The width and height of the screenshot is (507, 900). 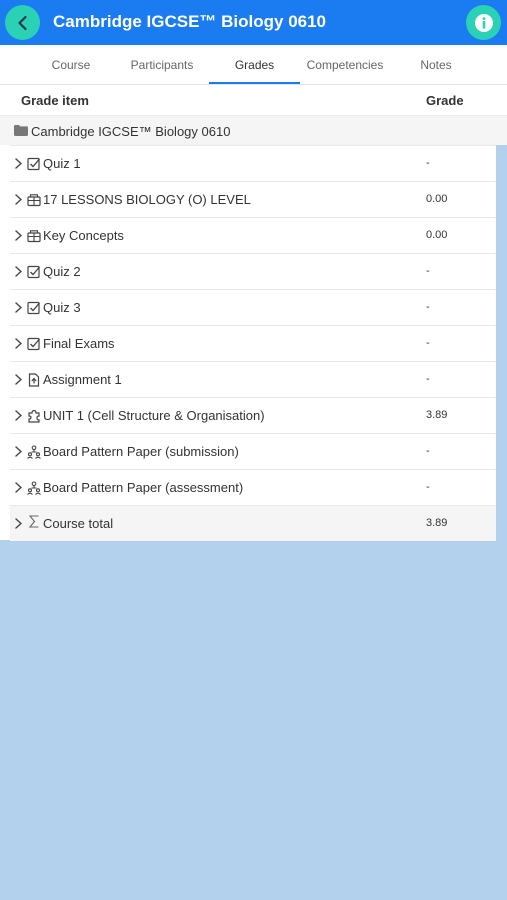 I want to click on grade-item-label: Quiz 1, so click(x=62, y=163).